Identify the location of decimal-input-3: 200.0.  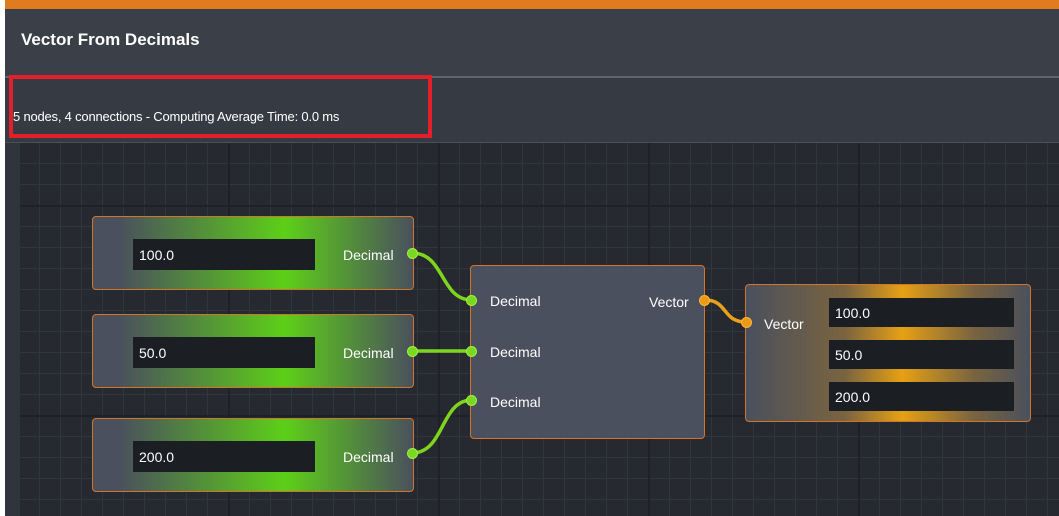
(224, 456).